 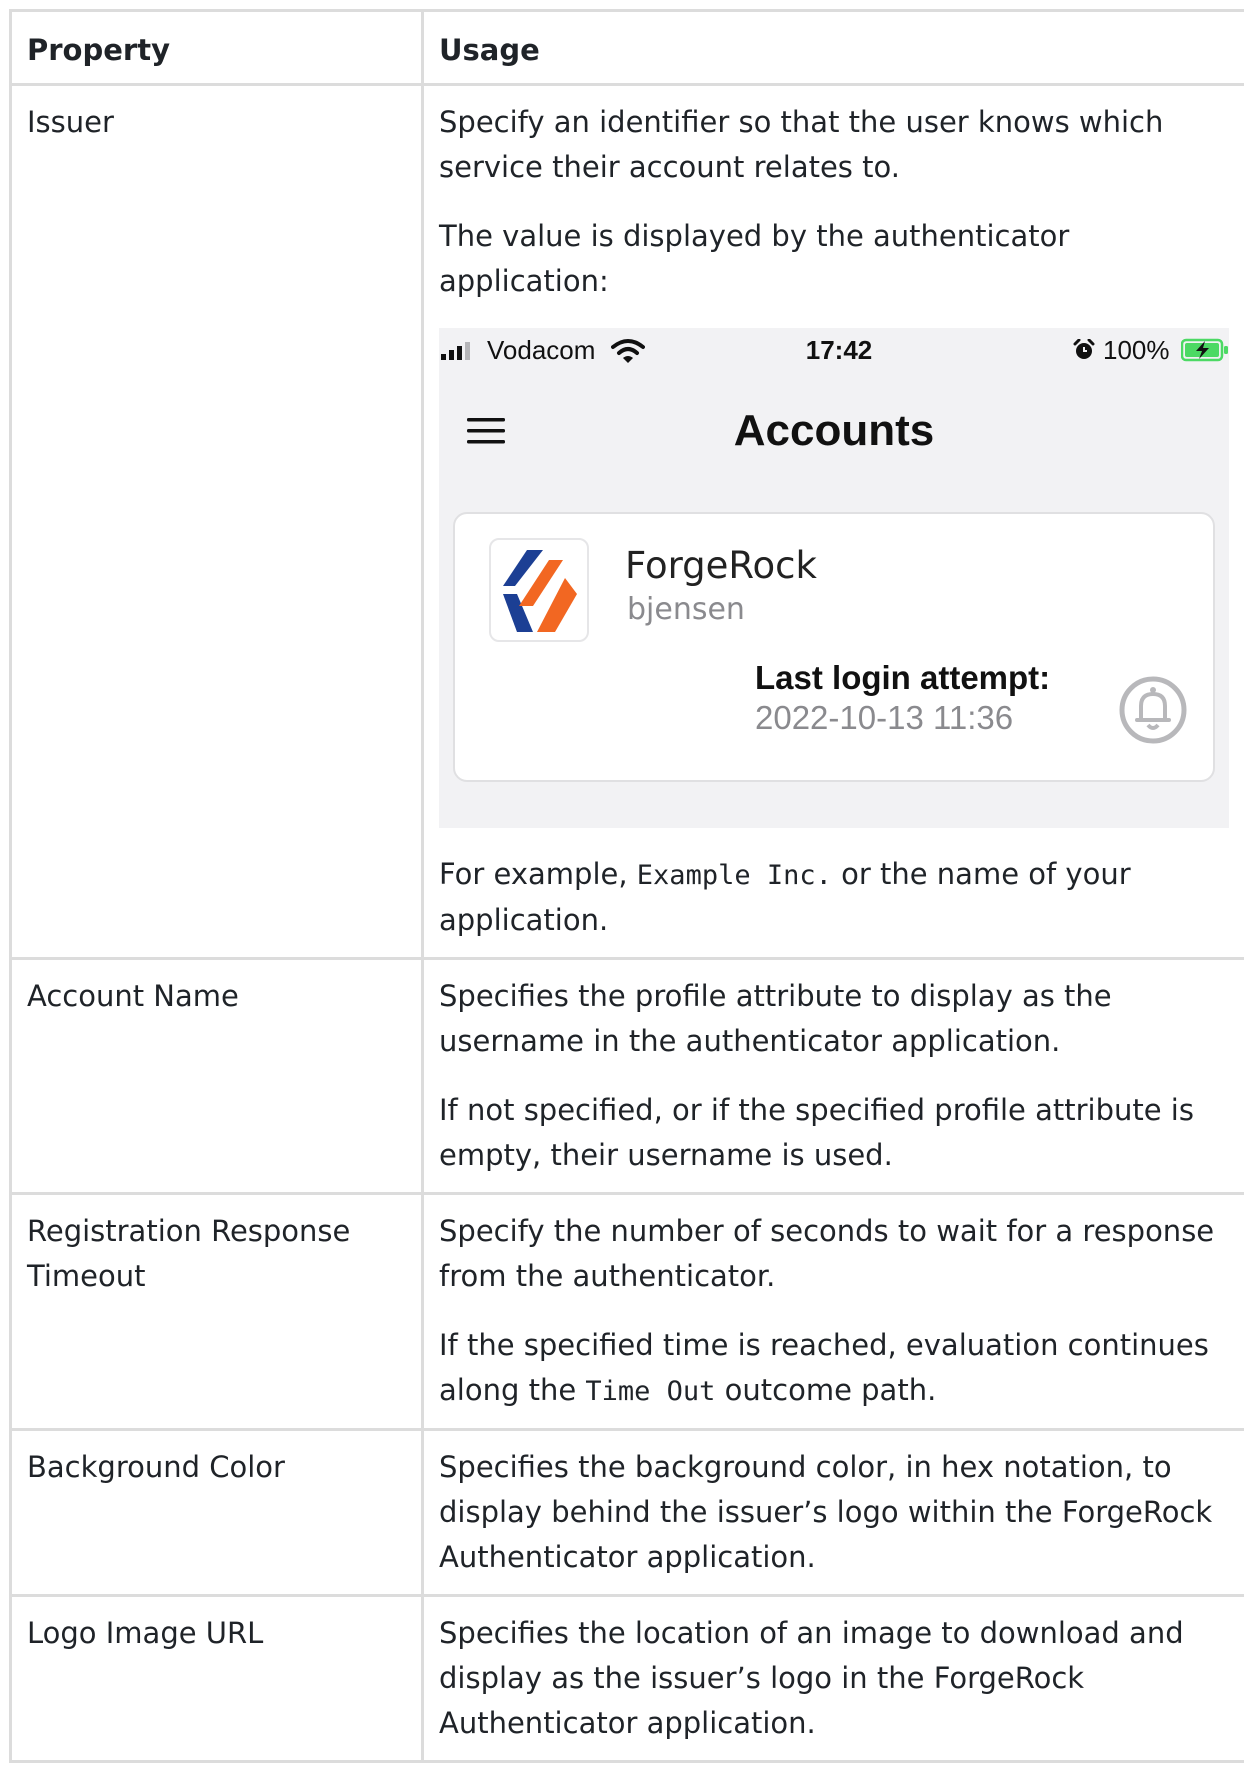 I want to click on property-name: Background Color, so click(x=216, y=1512).